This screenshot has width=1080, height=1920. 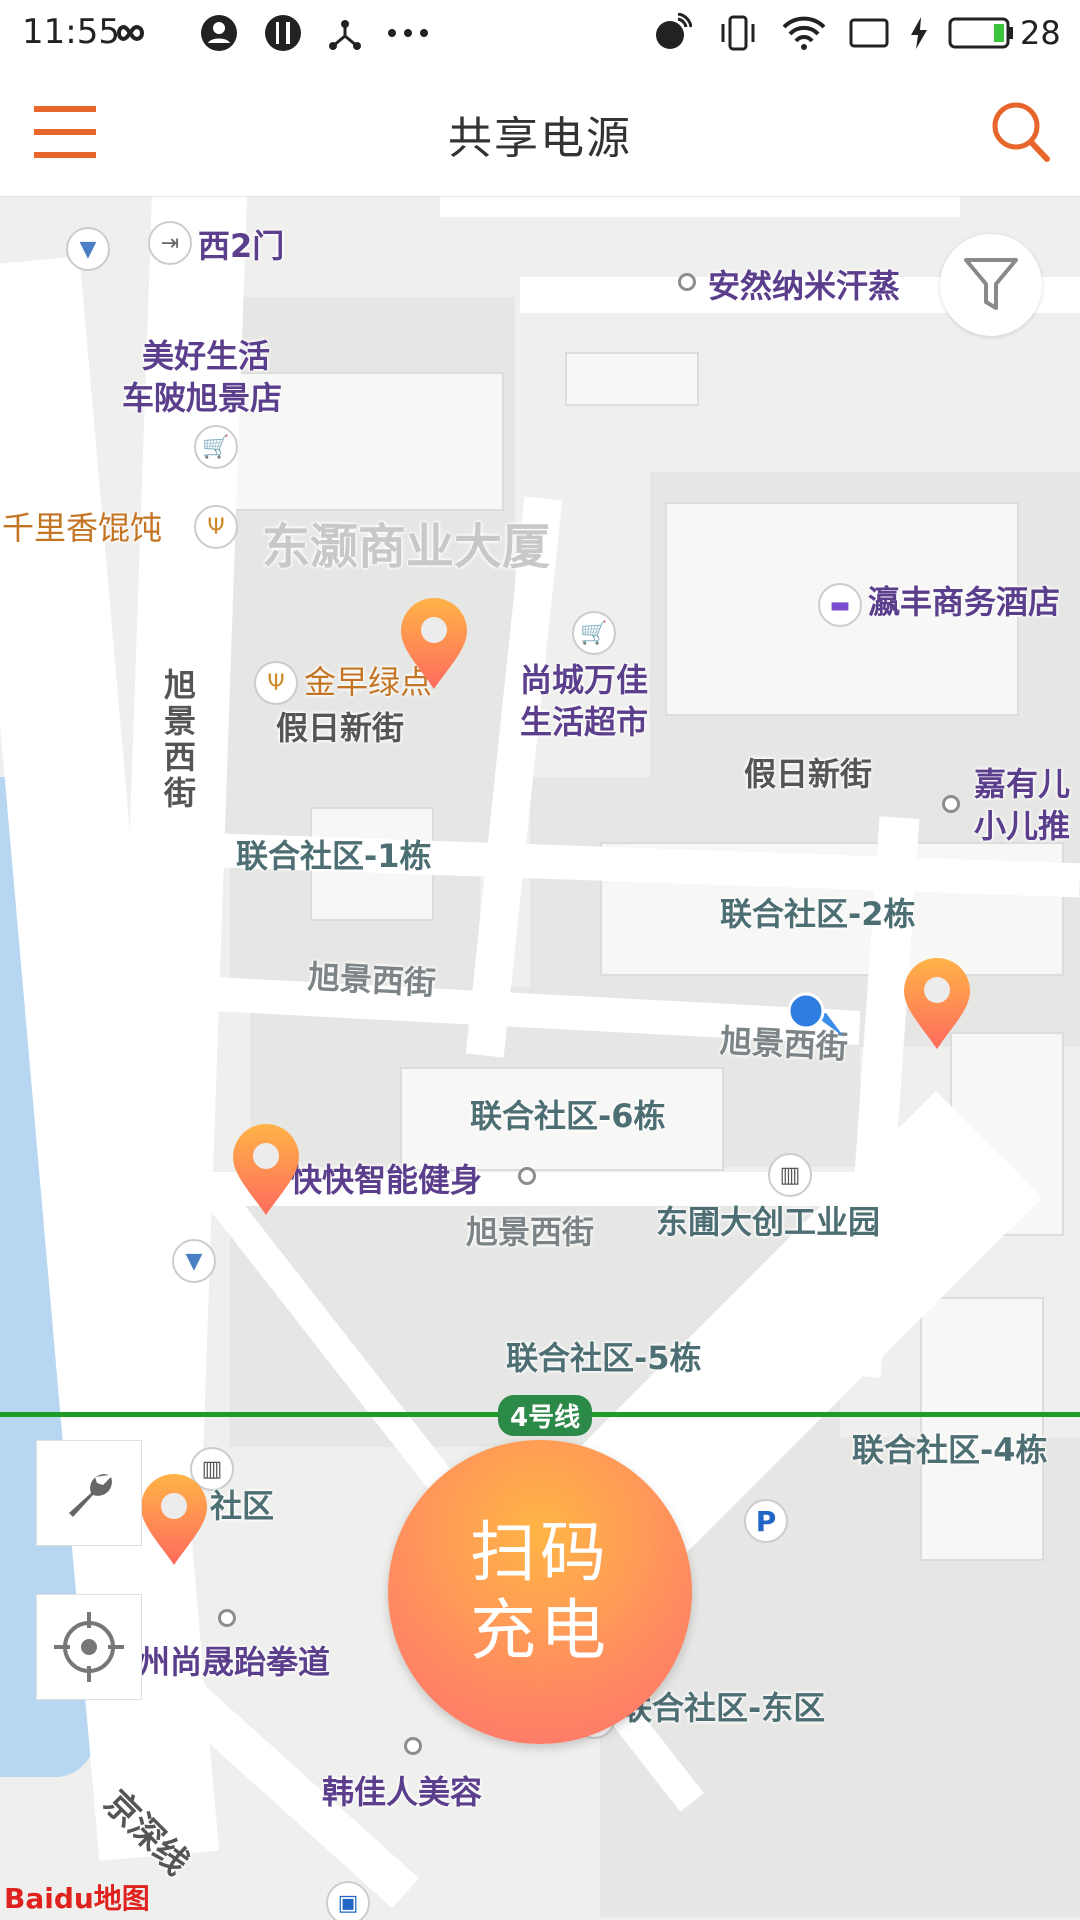 I want to click on search-button, so click(x=1021, y=132).